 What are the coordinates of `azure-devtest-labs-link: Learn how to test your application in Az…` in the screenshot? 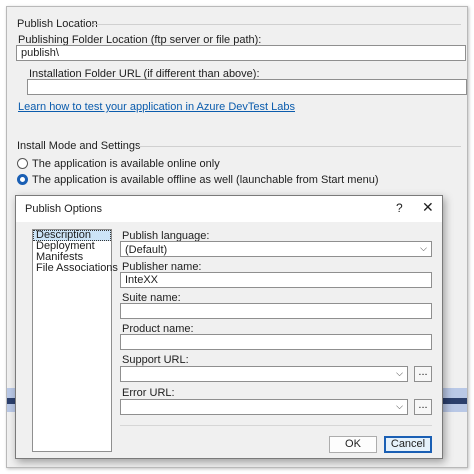 It's located at (156, 107).